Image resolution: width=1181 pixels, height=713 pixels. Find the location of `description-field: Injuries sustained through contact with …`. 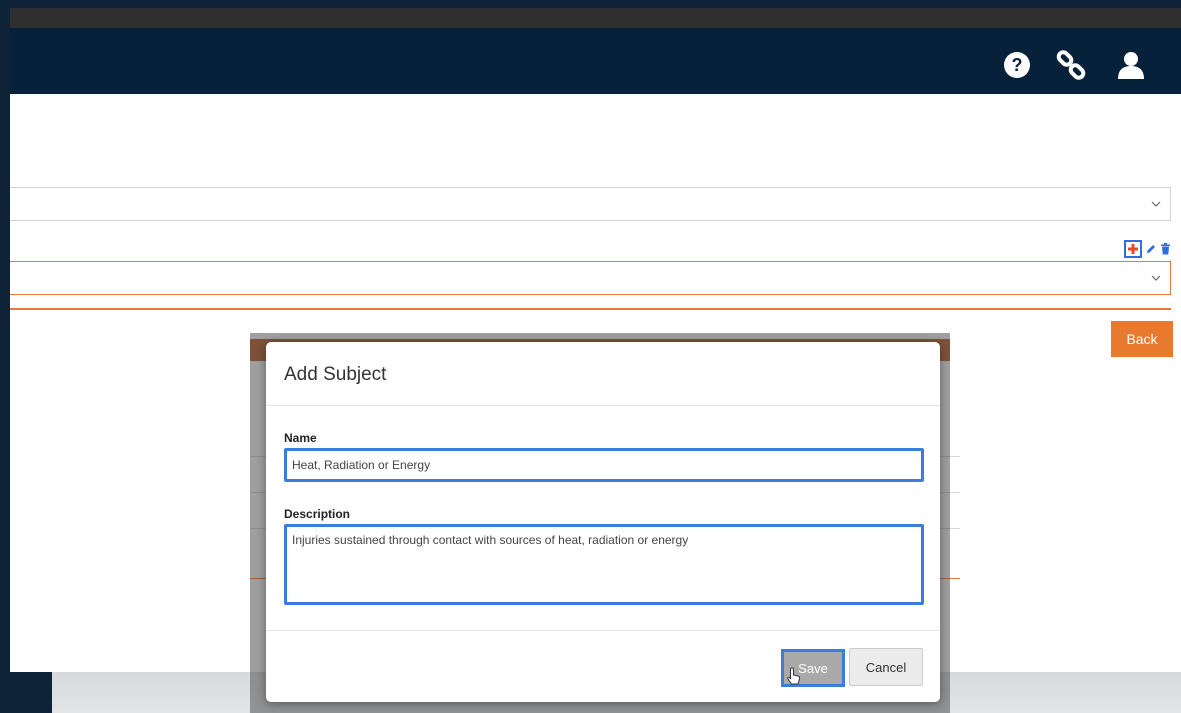

description-field: Injuries sustained through contact with … is located at coordinates (604, 564).